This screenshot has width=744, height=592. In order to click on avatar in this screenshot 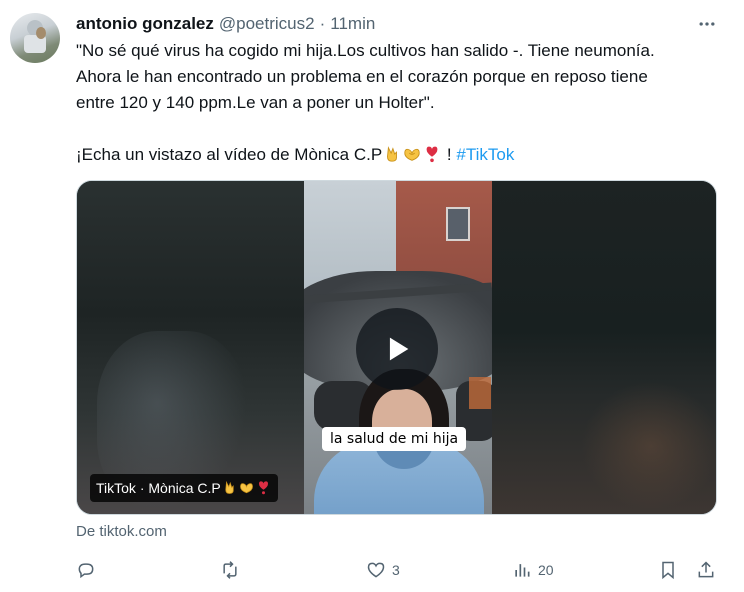, I will do `click(35, 38)`.